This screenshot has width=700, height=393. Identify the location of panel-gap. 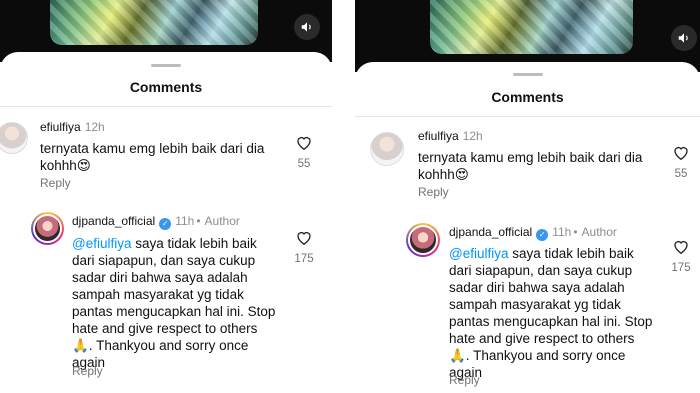
(343, 196).